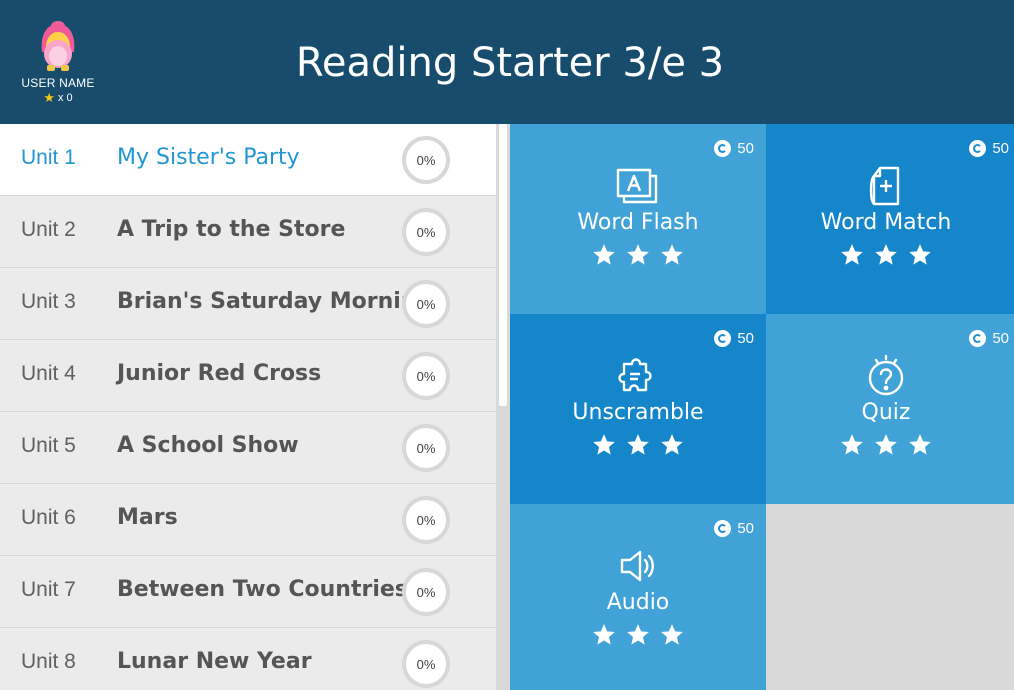 The width and height of the screenshot is (1014, 690). I want to click on unit-title: Mars, so click(147, 517).